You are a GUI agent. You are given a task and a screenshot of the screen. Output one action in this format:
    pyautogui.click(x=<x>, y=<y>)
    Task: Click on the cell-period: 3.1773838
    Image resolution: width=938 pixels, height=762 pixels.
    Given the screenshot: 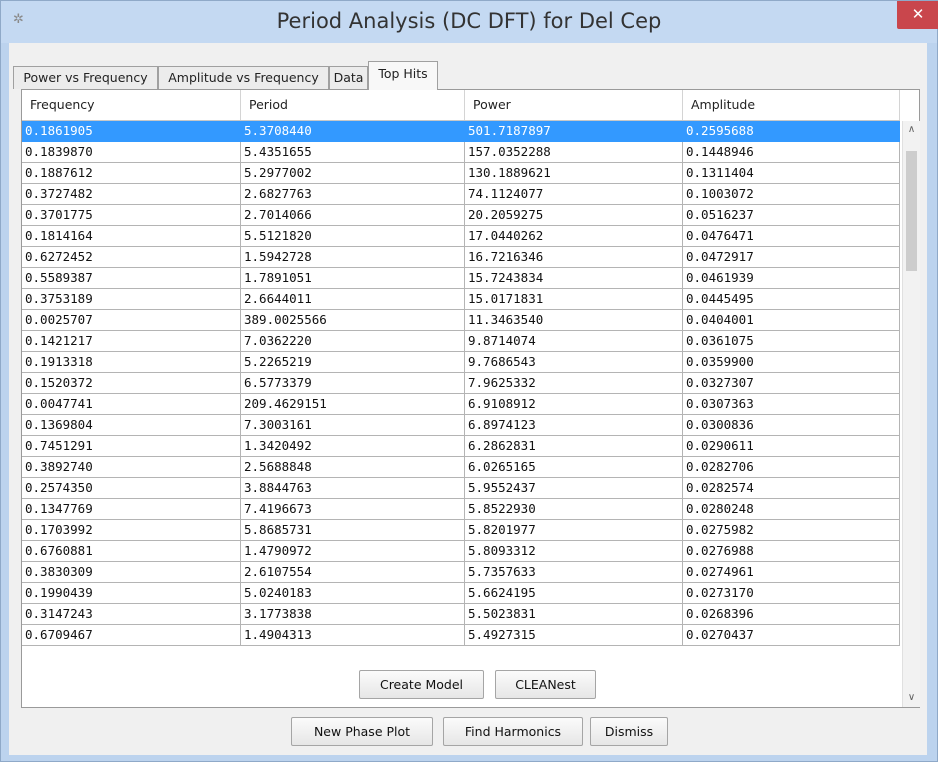 What is the action you would take?
    pyautogui.click(x=353, y=614)
    